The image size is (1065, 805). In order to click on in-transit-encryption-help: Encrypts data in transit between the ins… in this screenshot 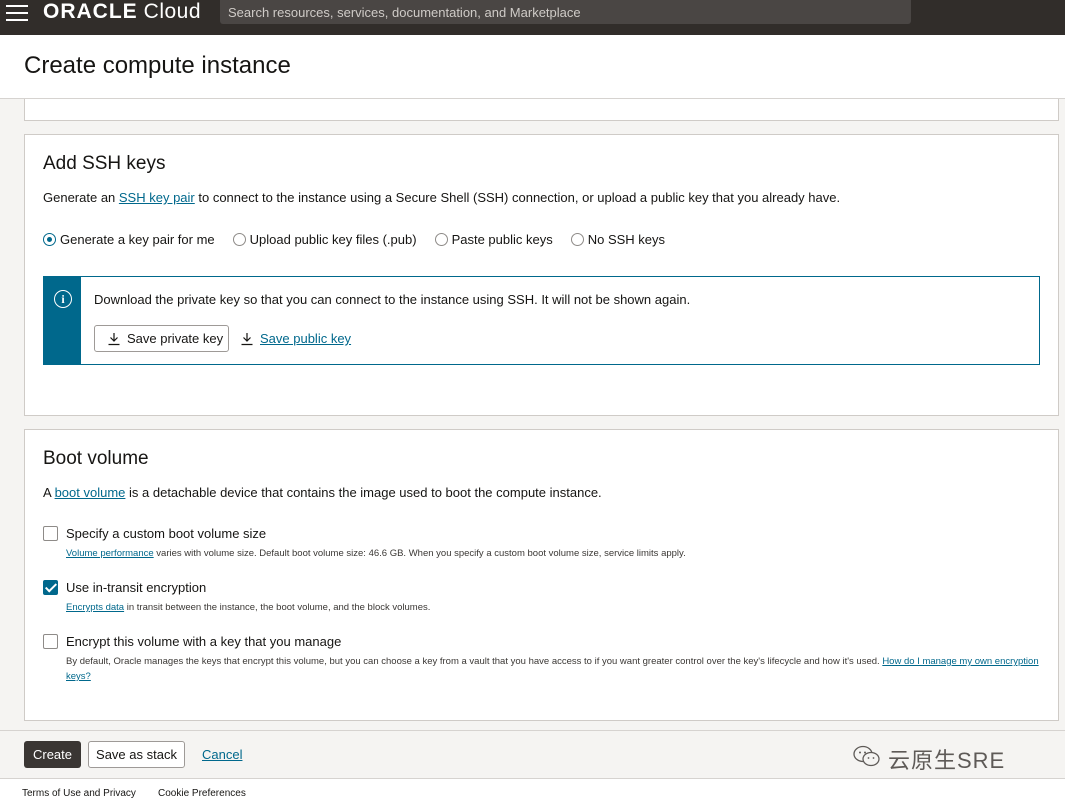, I will do `click(556, 607)`.